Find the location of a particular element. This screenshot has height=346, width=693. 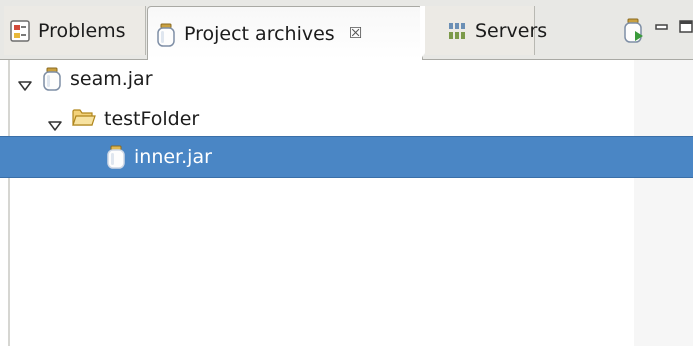

tab-problems: Problems is located at coordinates (75, 30).